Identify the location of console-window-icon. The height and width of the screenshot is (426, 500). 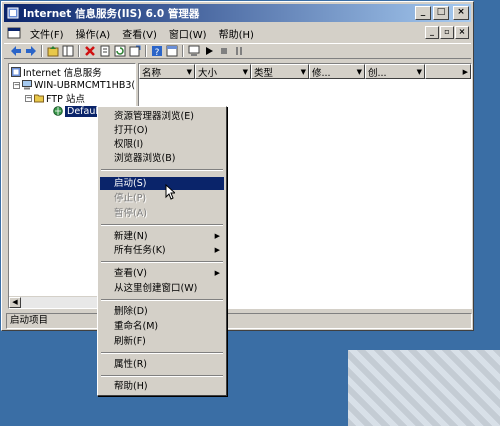
(14, 33).